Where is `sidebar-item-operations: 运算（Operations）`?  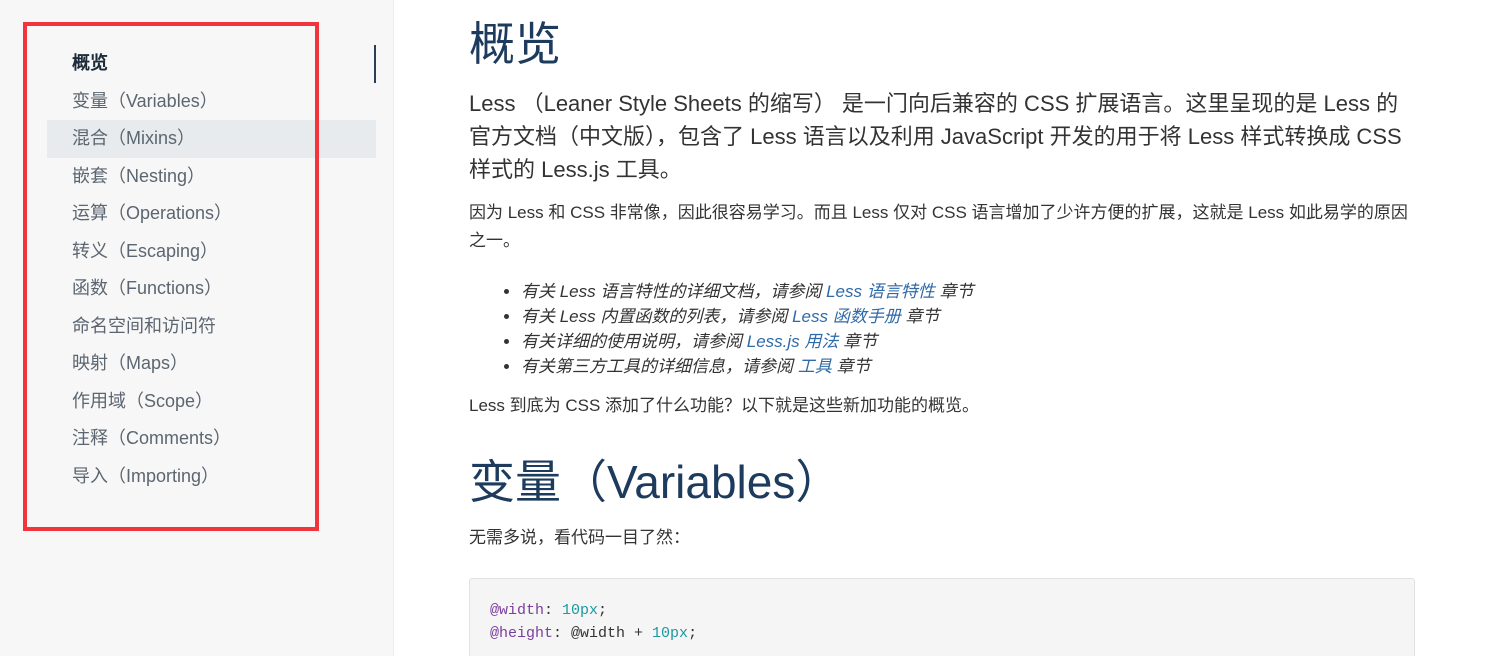
sidebar-item-operations: 运算（Operations） is located at coordinates (211, 214).